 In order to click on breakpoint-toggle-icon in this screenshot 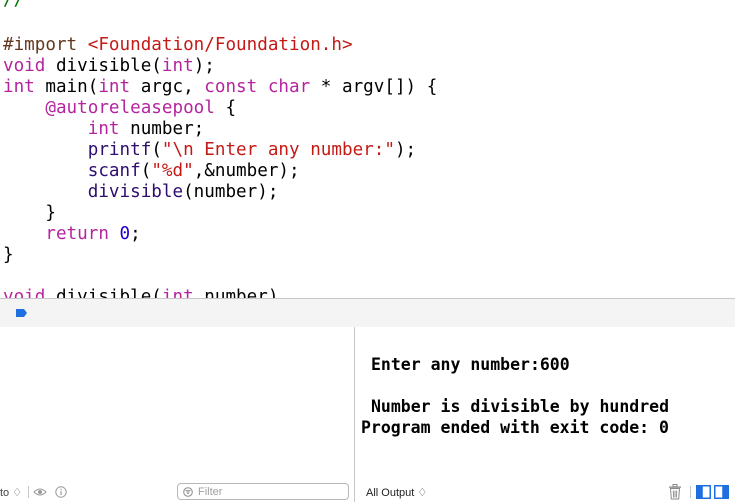, I will do `click(21, 313)`.